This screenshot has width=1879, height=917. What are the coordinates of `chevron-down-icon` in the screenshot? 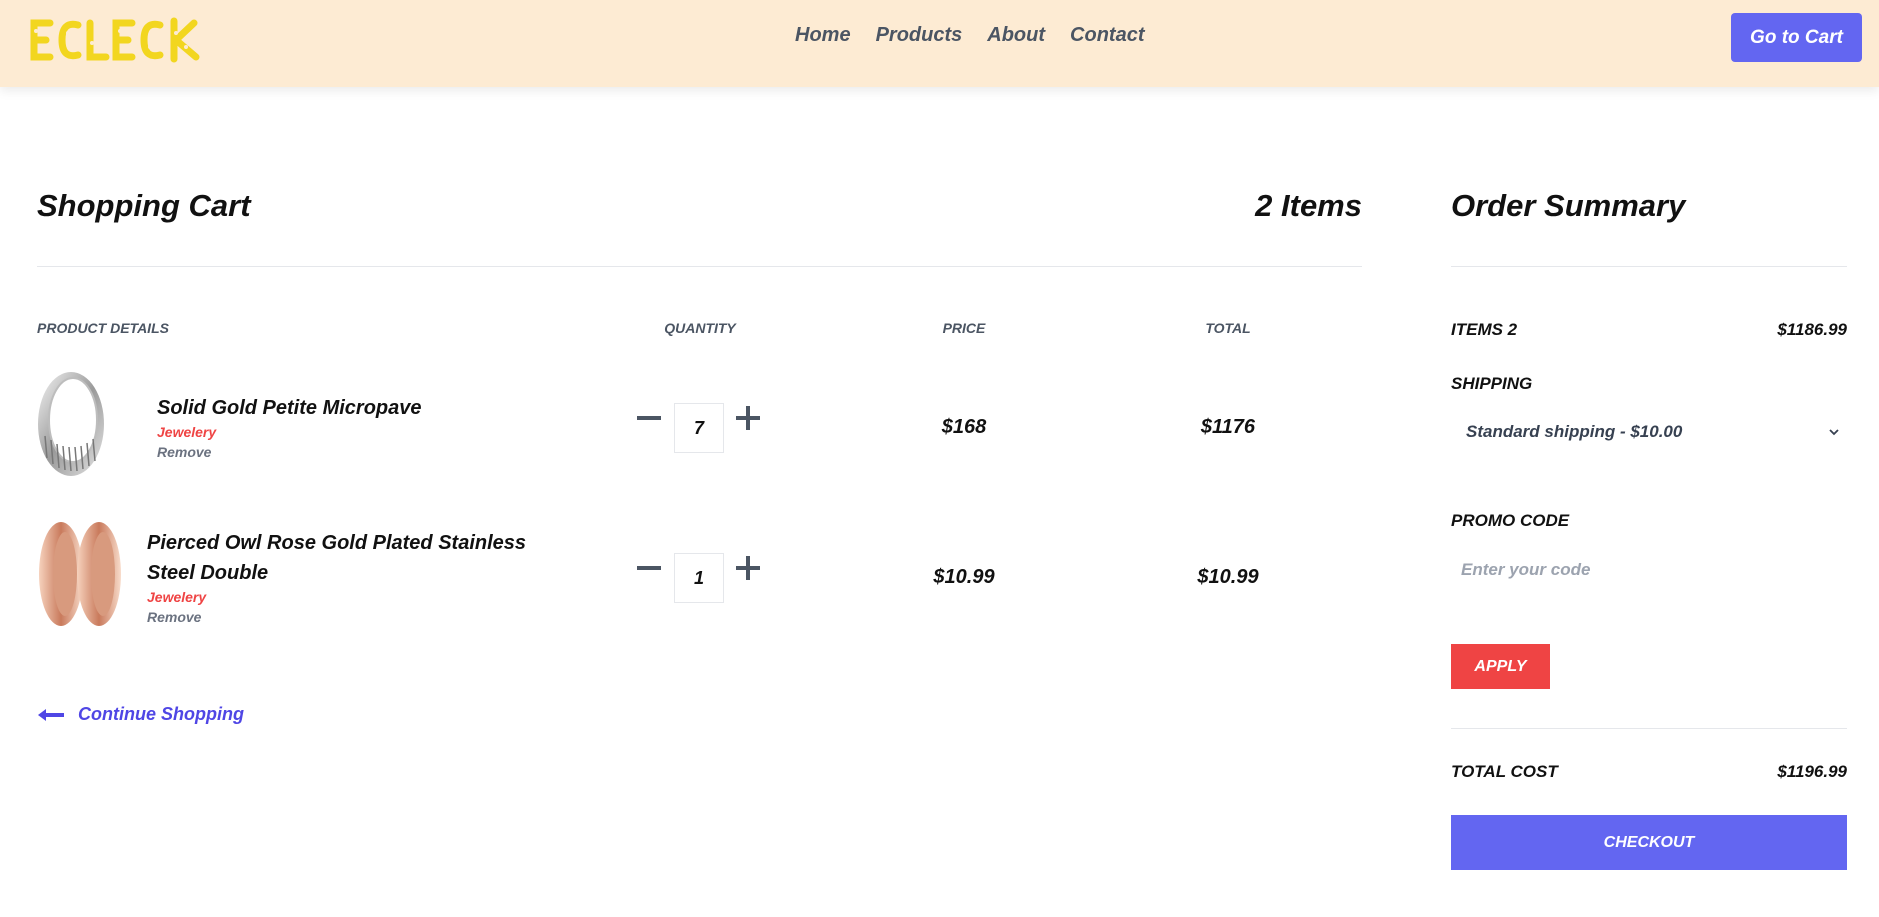 It's located at (1834, 432).